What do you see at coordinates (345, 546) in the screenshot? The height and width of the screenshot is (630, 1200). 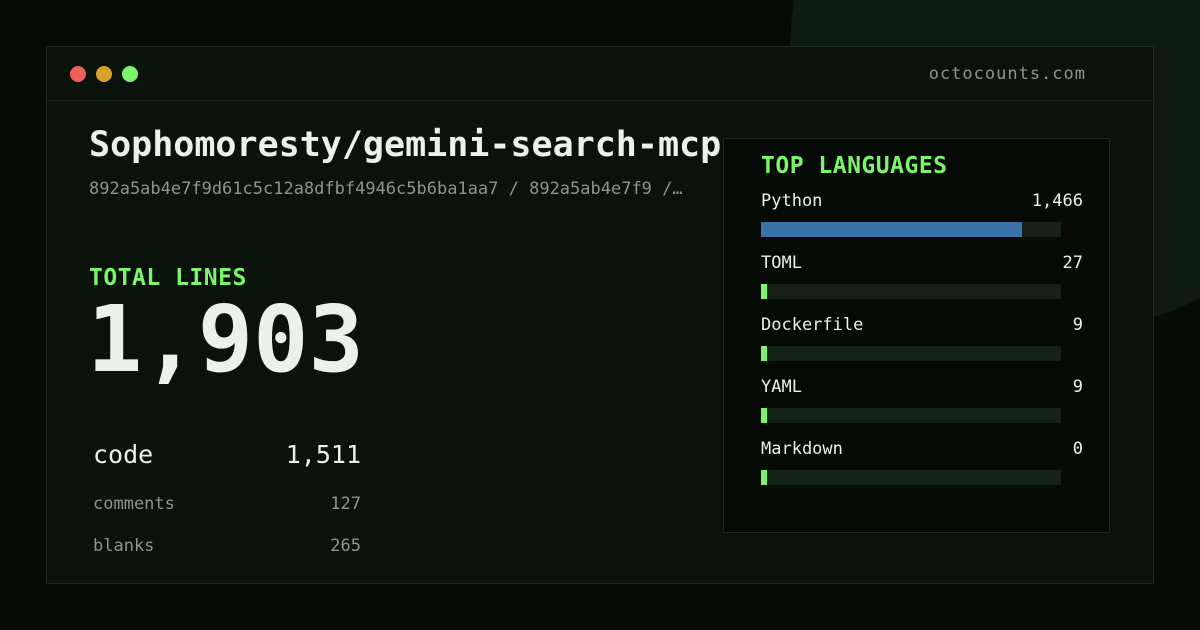 I see `stat-value: 265` at bounding box center [345, 546].